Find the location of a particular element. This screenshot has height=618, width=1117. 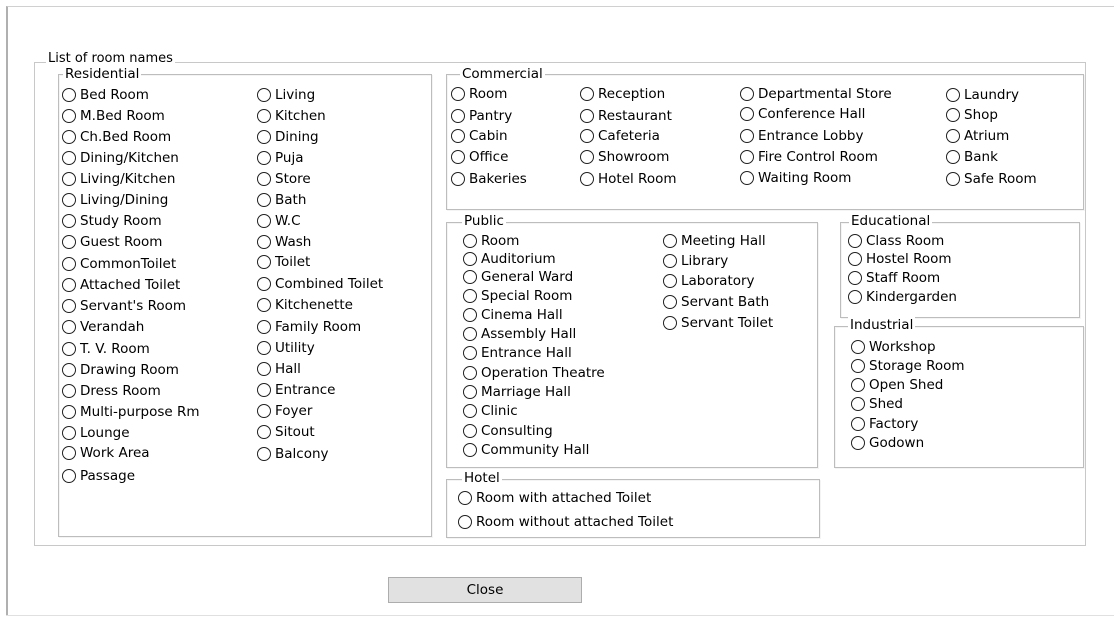

option-label: Bank is located at coordinates (981, 157).